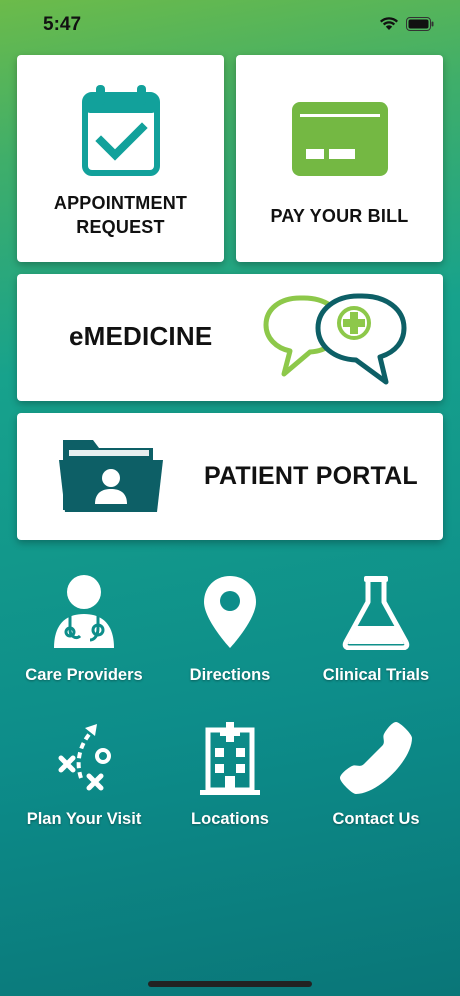 The image size is (460, 996). I want to click on contact-us-button: Contact Us, so click(376, 774).